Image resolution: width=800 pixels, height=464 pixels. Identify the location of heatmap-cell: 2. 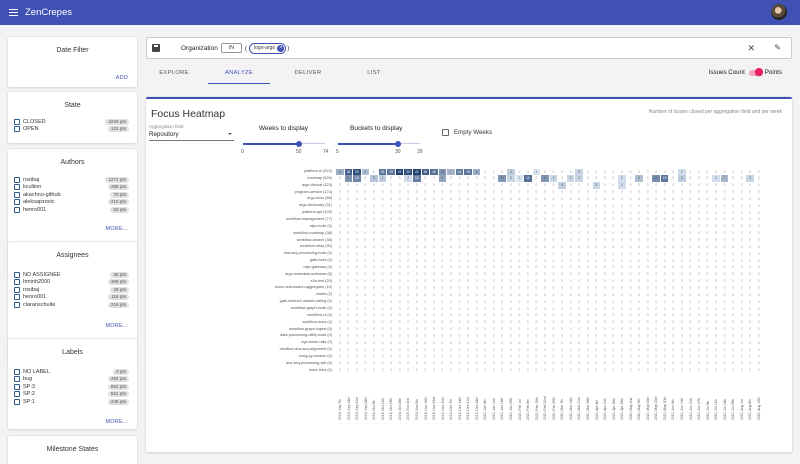
(622, 179).